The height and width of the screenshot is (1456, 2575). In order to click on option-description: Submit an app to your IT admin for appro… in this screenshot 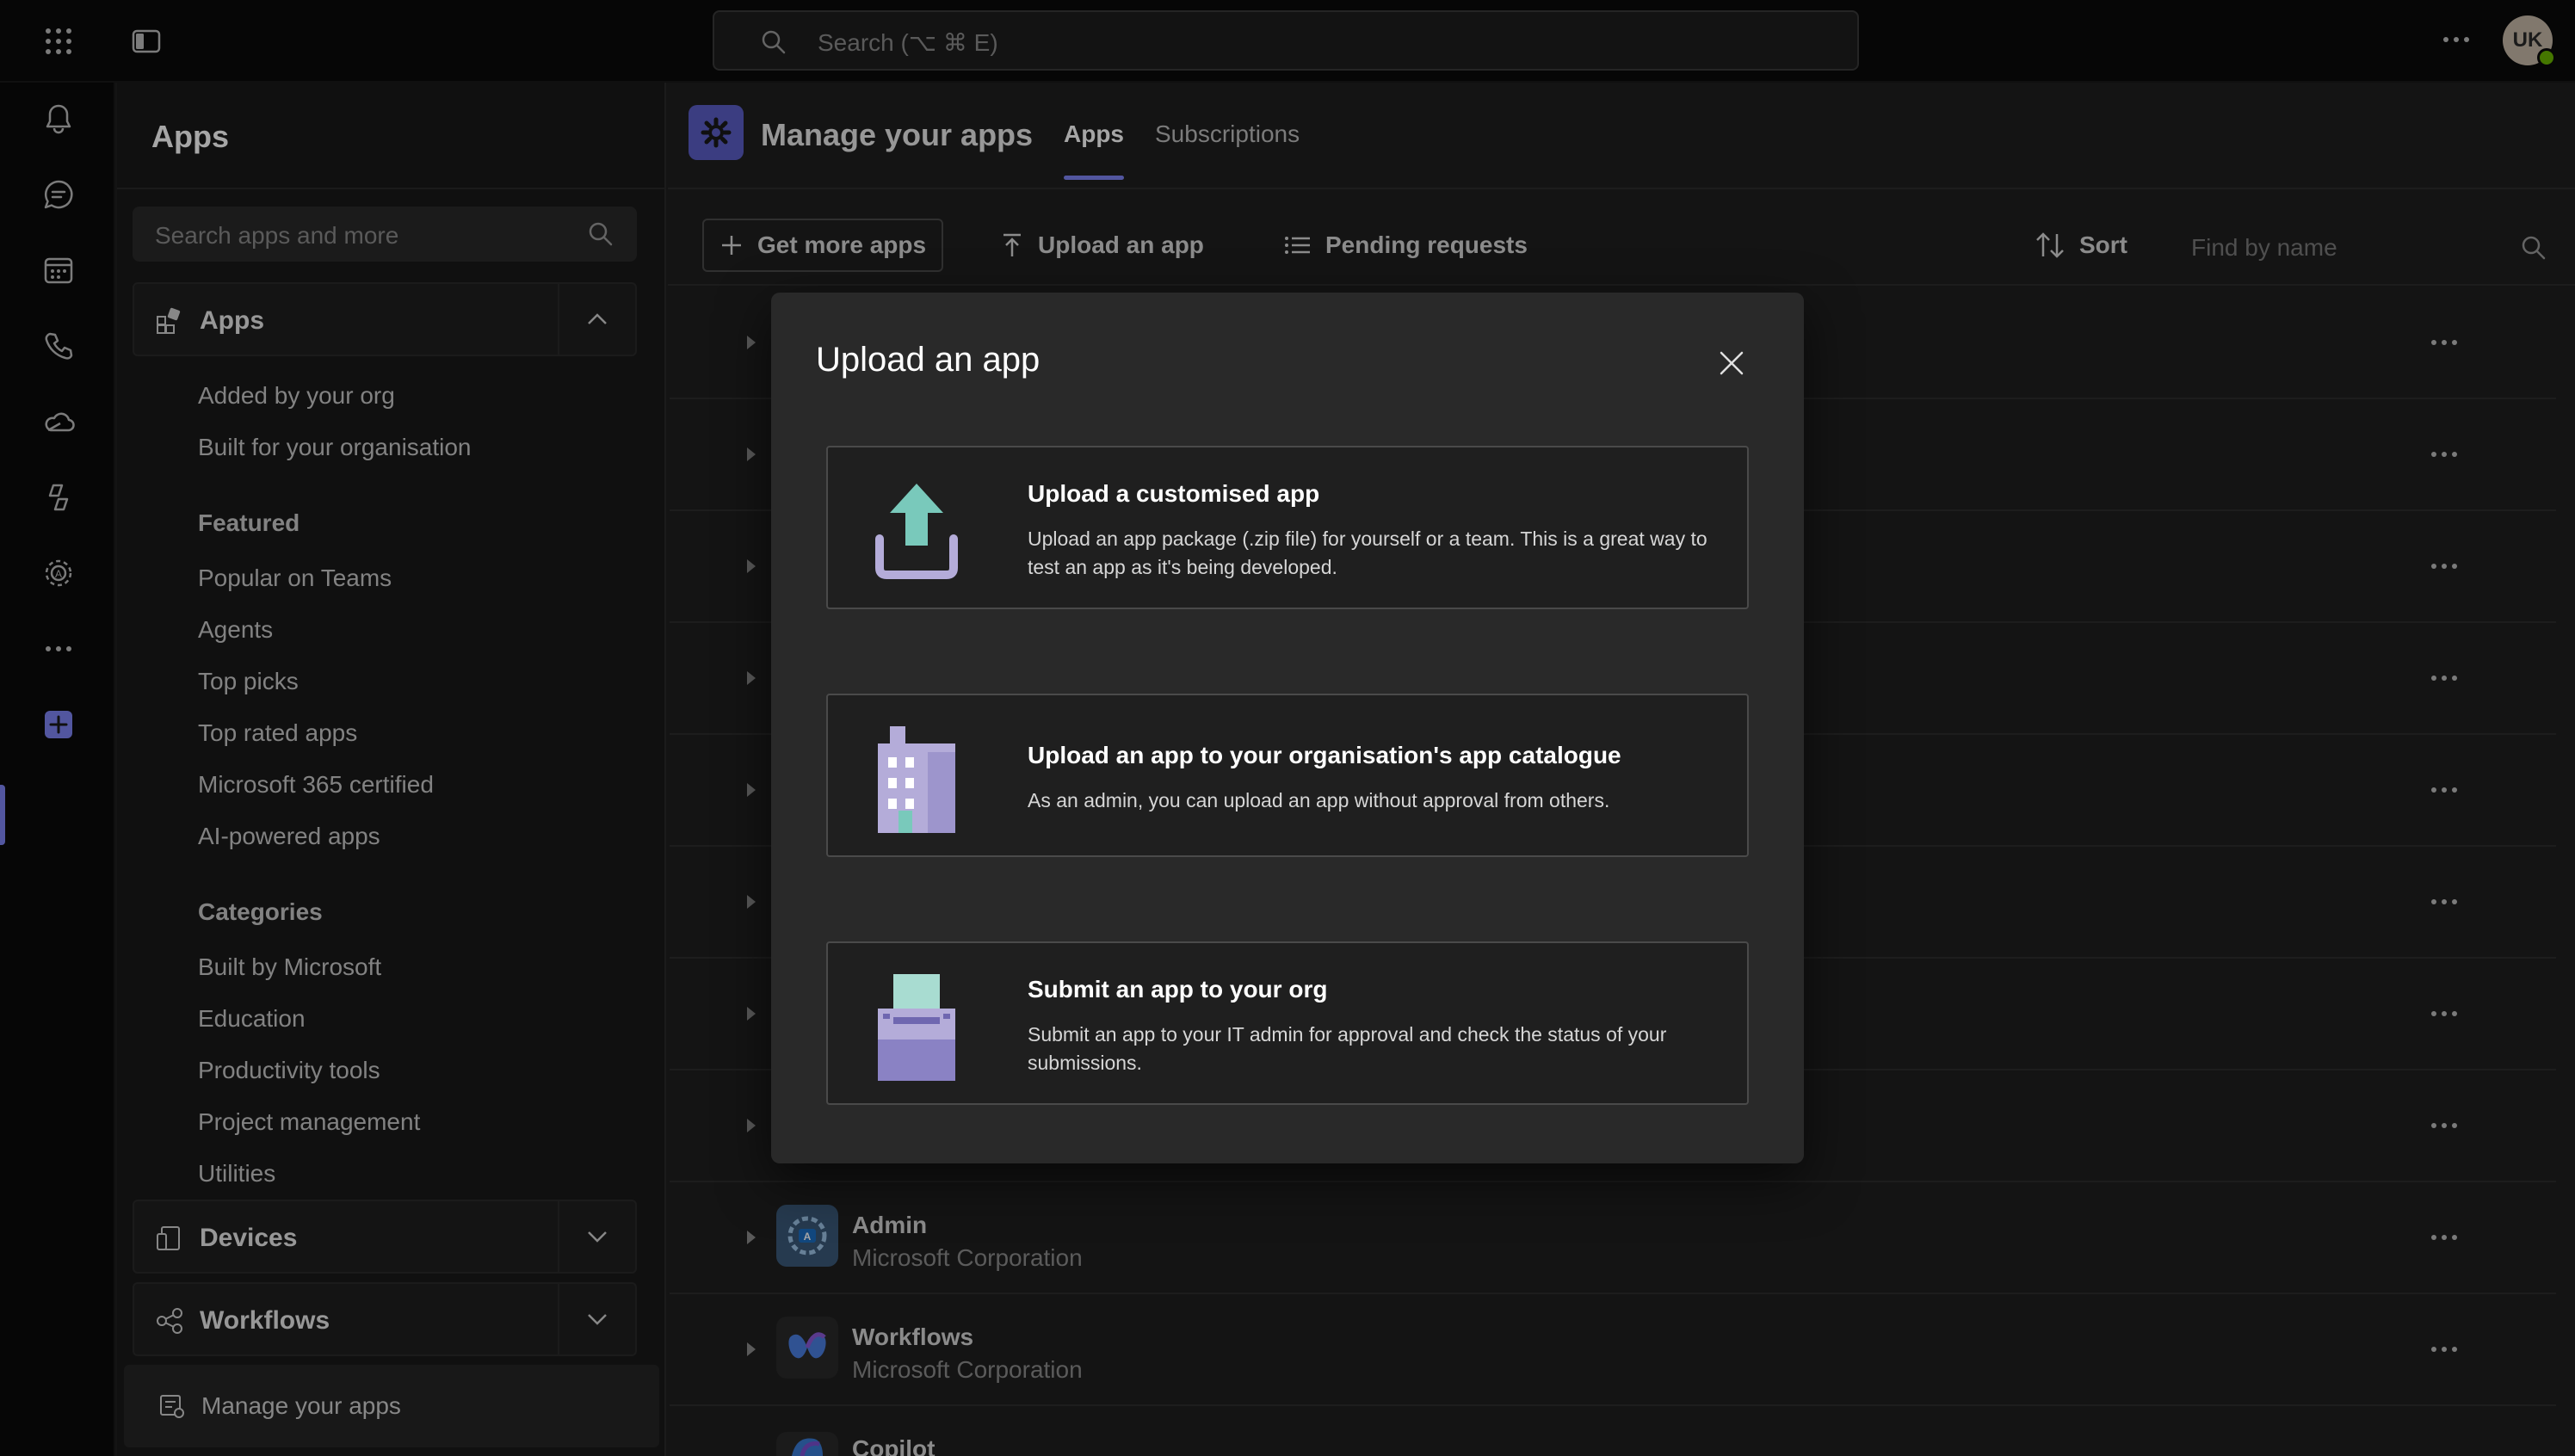, I will do `click(1347, 1048)`.